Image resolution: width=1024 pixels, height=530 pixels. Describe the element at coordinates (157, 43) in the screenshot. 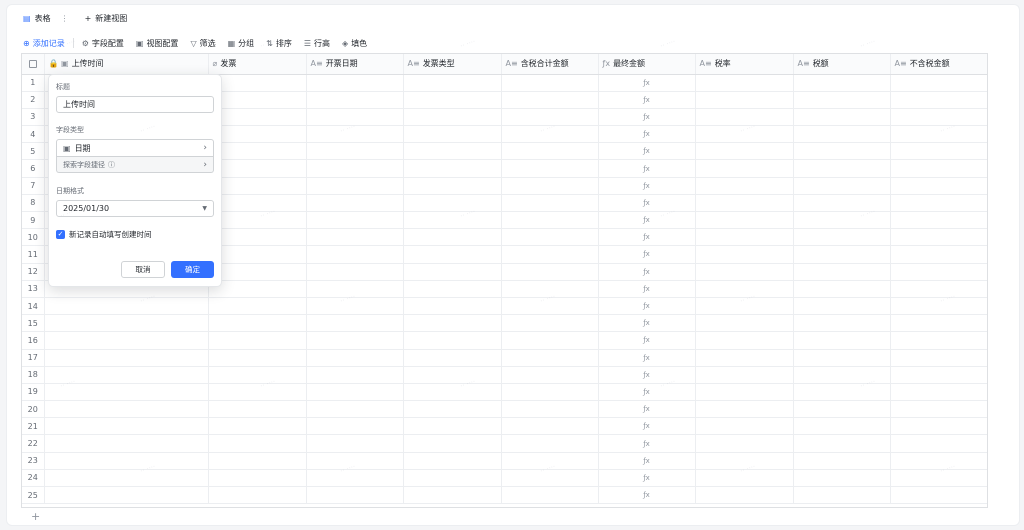

I see `view-config-button: ▣ 视图配置` at that location.